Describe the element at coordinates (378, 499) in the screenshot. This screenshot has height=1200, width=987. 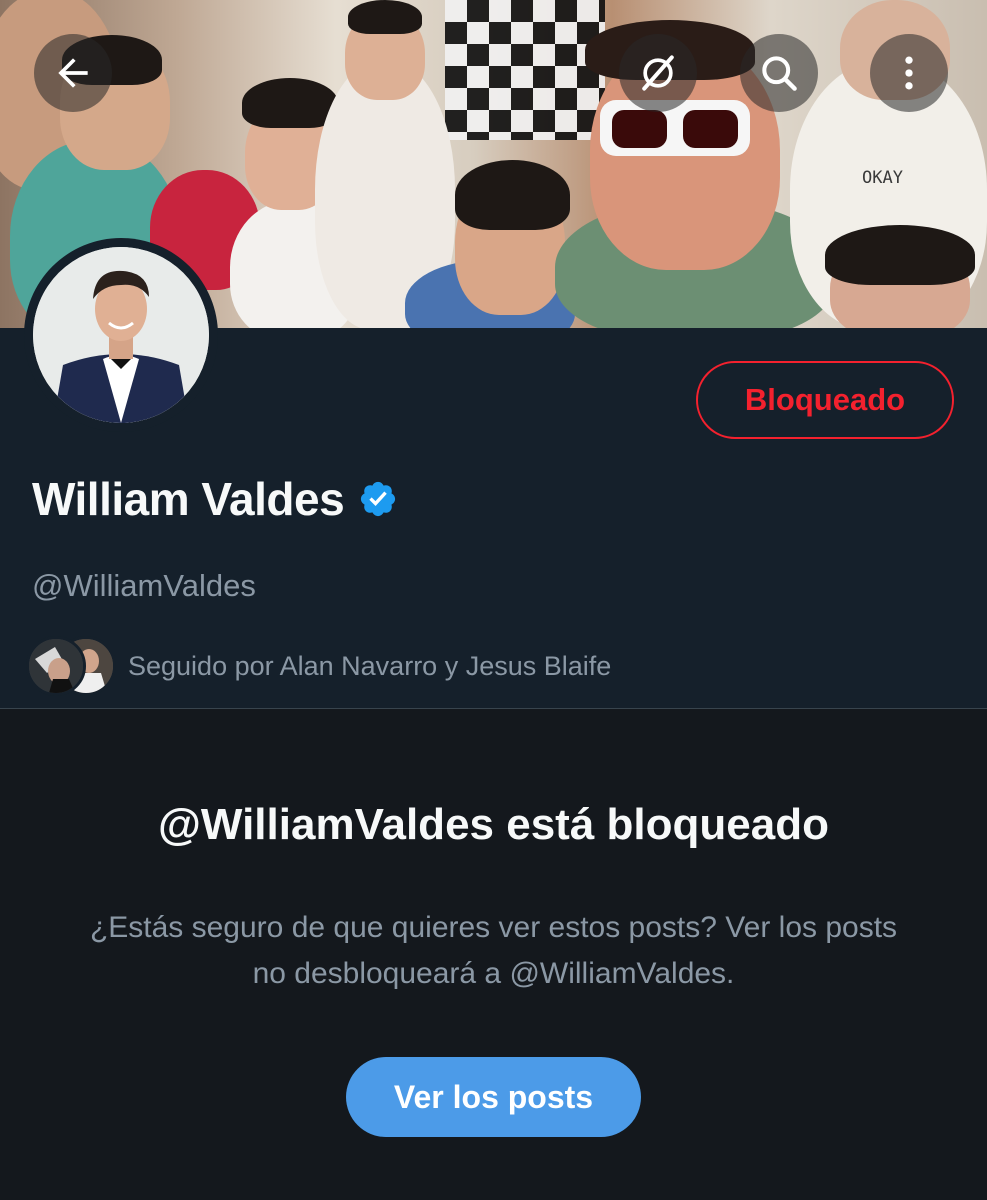
I see `verified-badge-icon` at that location.